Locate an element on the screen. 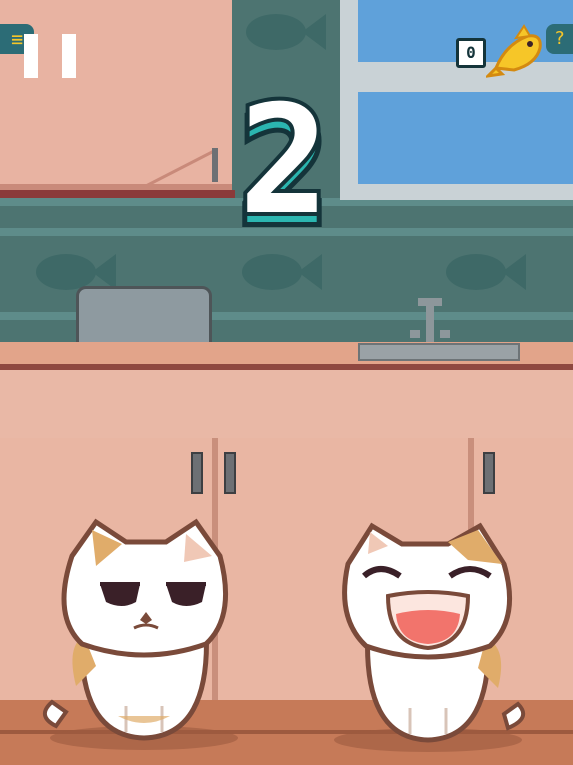 This screenshot has width=573, height=765. counter-backsplash is located at coordinates (286, 404).